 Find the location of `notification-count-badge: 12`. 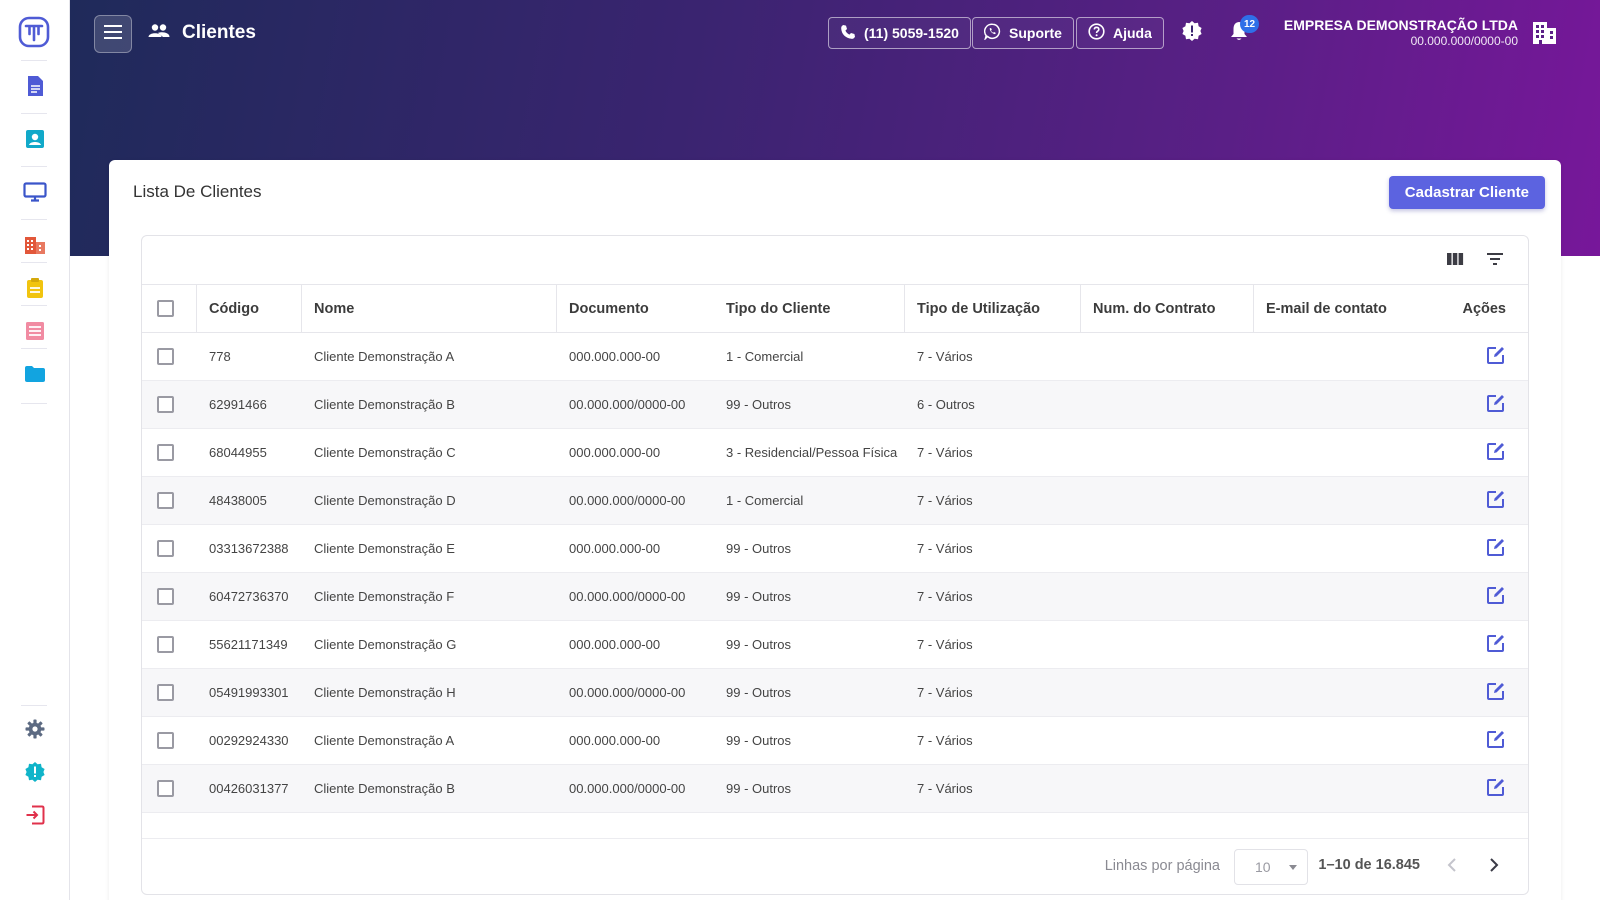

notification-count-badge: 12 is located at coordinates (1250, 24).